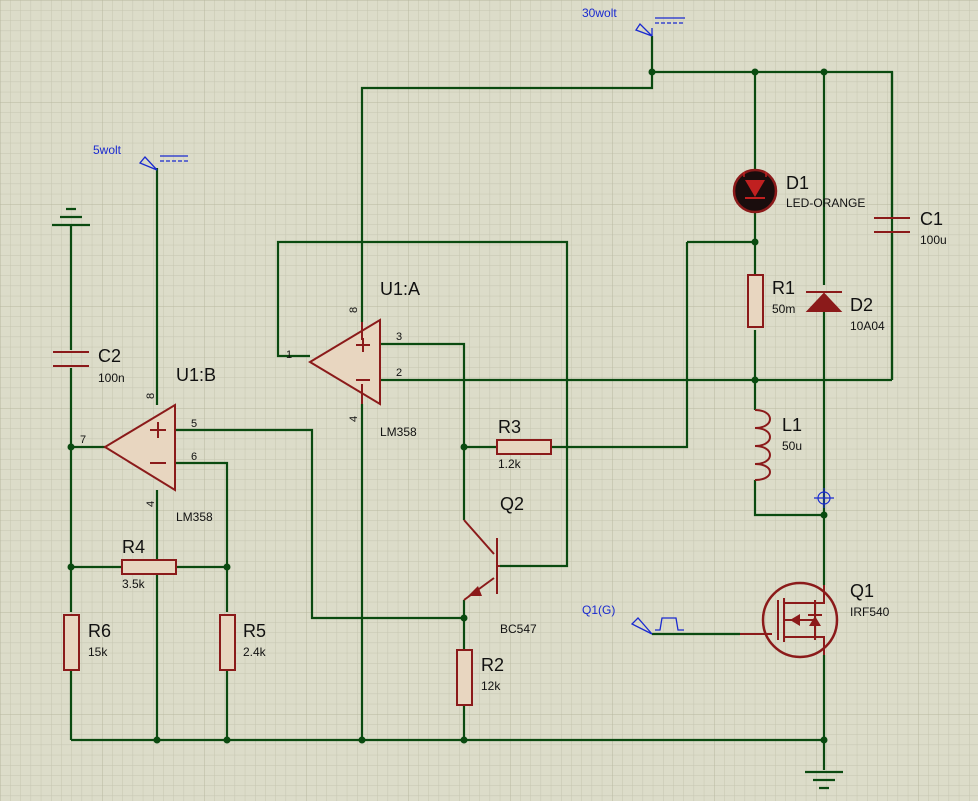 This screenshot has width=978, height=801. What do you see at coordinates (783, 309) in the screenshot?
I see `r1-value: 50m` at bounding box center [783, 309].